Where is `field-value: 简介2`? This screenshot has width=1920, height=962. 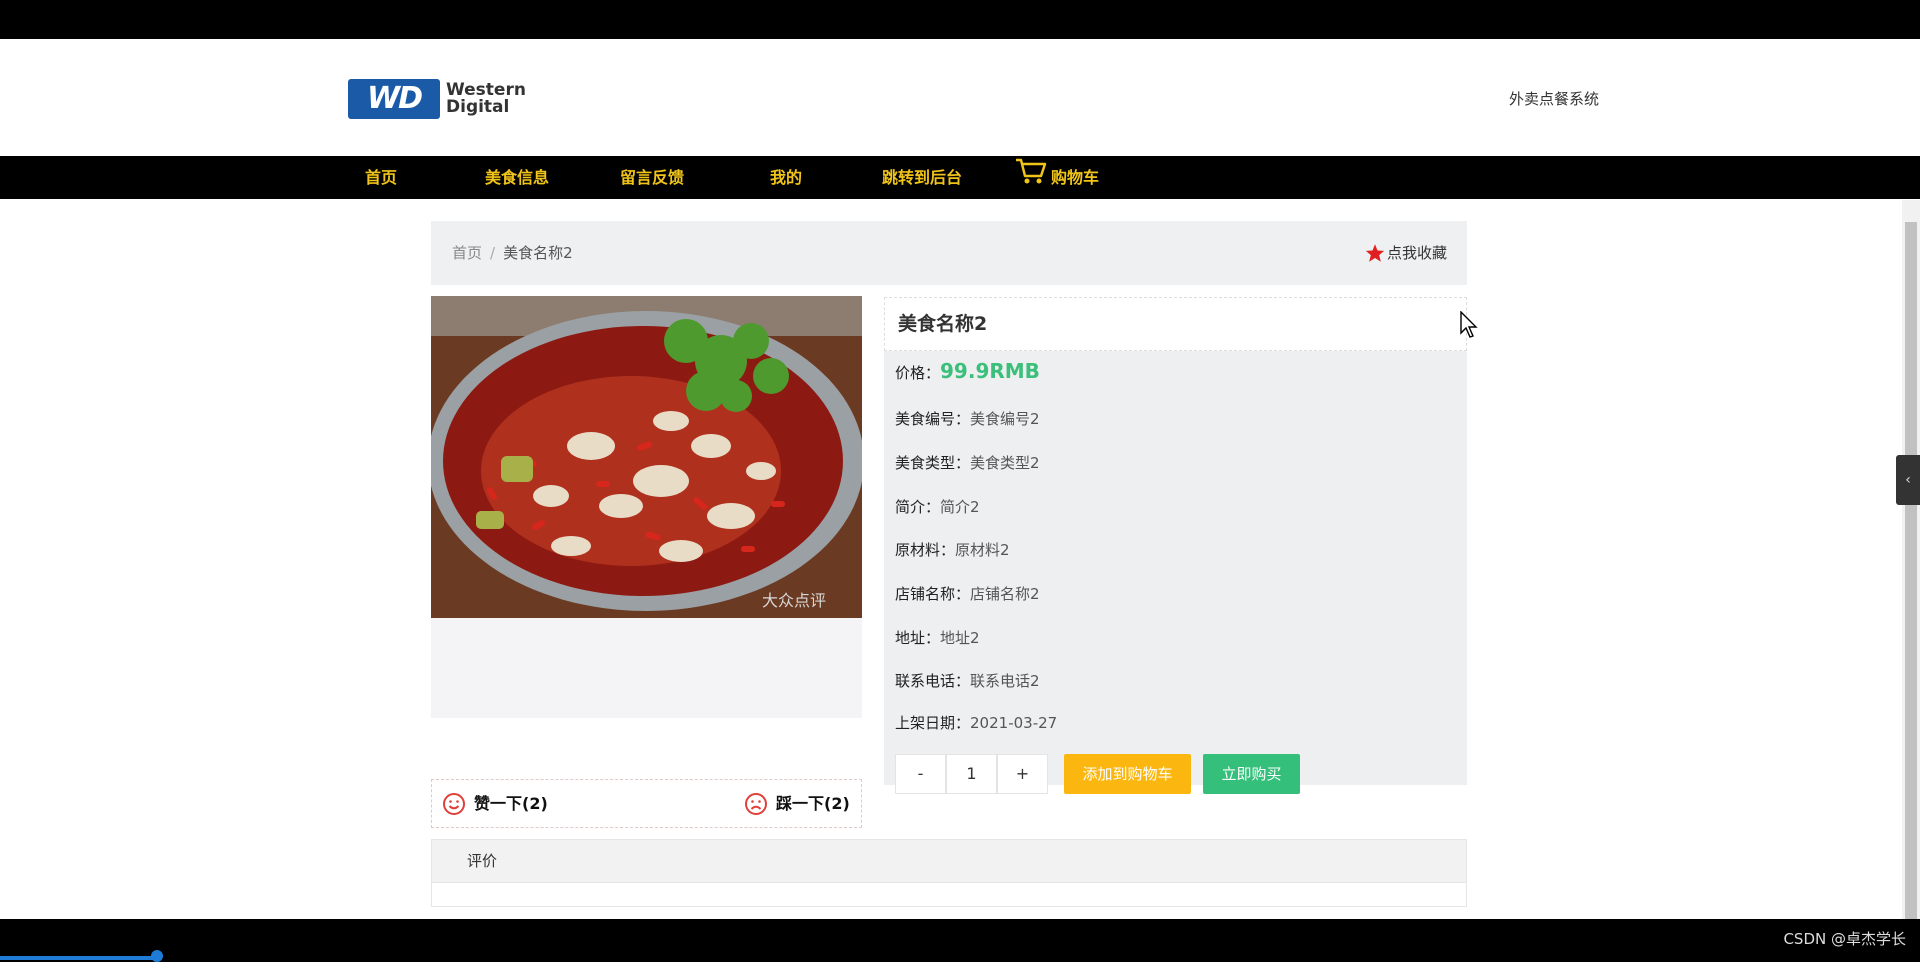 field-value: 简介2 is located at coordinates (960, 507).